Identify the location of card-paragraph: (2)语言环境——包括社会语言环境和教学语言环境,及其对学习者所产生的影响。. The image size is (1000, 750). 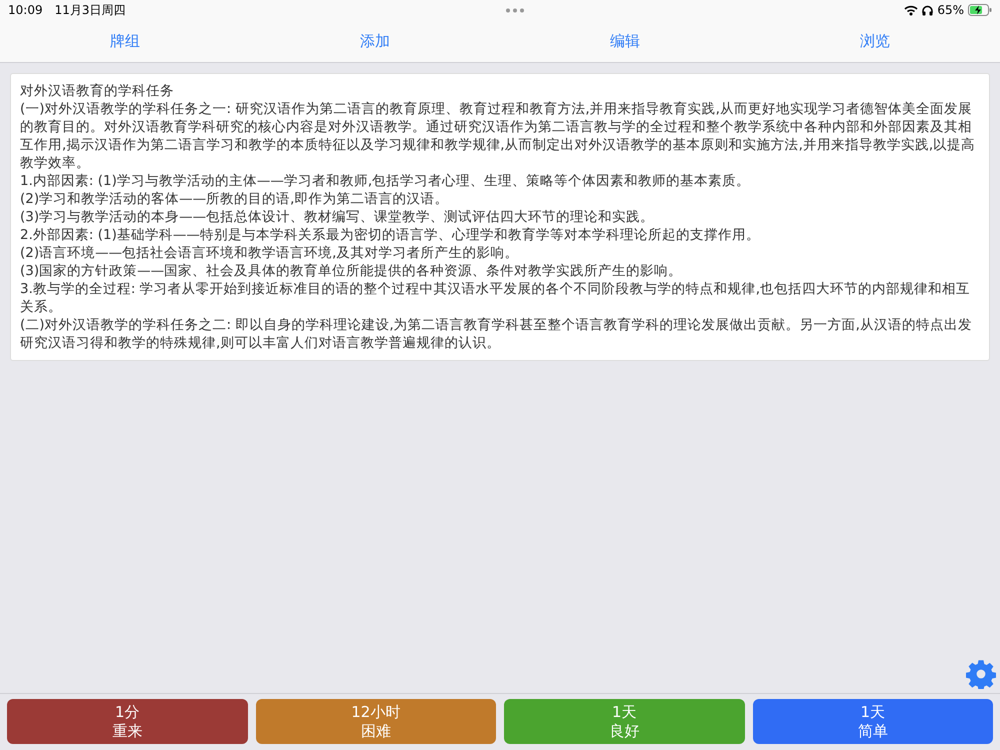
(270, 253).